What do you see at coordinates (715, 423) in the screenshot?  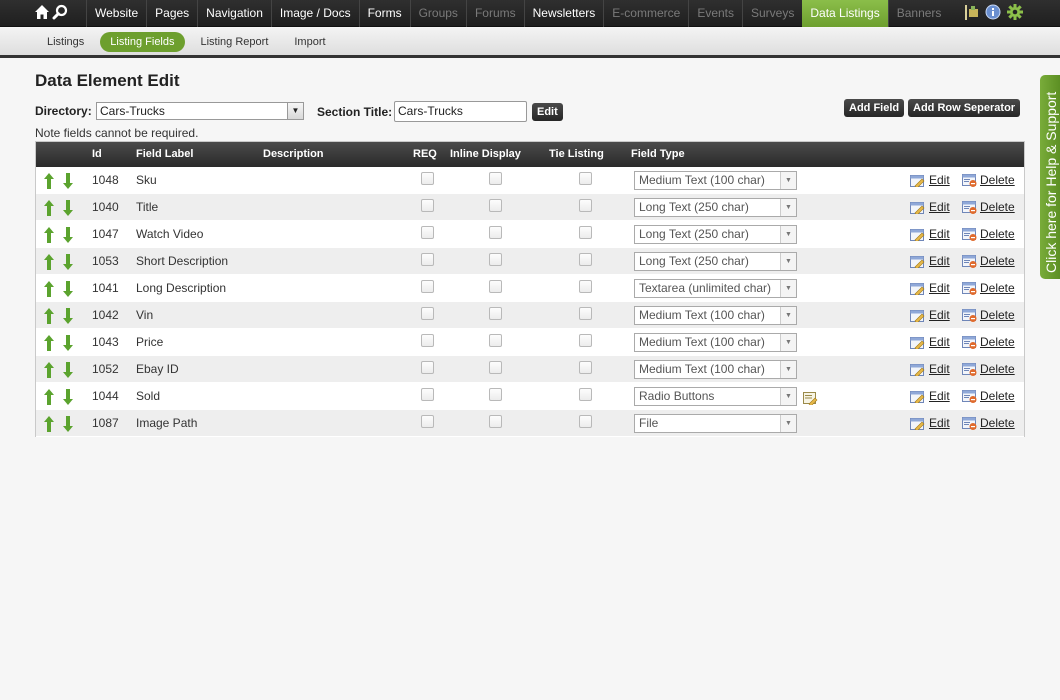 I see `field-type-select: File ▼` at bounding box center [715, 423].